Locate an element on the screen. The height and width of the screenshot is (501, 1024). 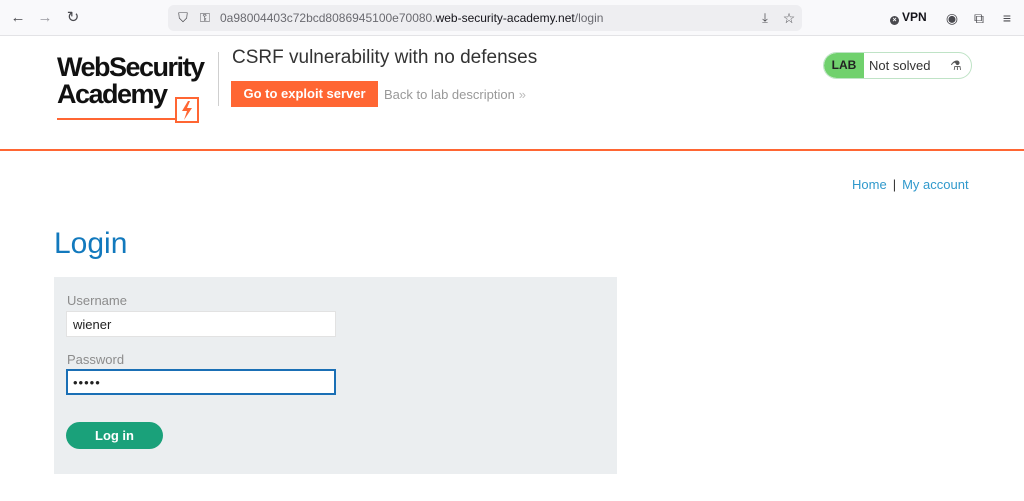
exploit-server-button: Go to exploit server is located at coordinates (304, 94).